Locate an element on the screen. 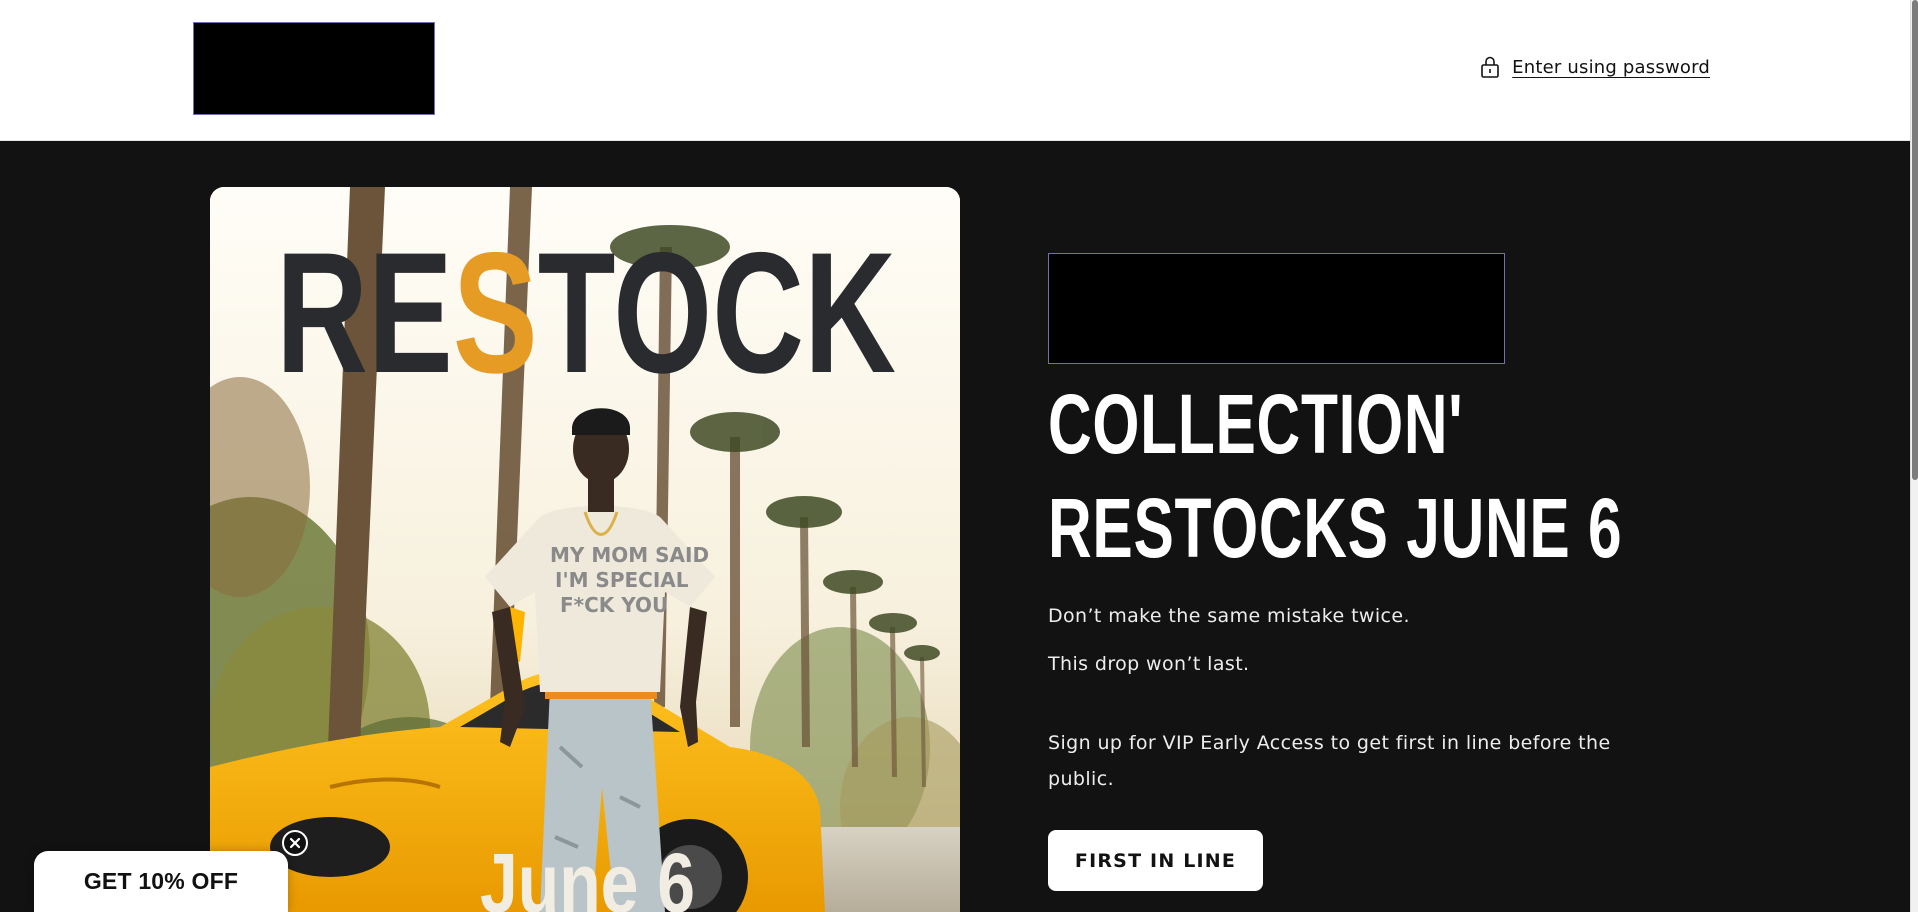  date-caption: June 6 is located at coordinates (587, 874).